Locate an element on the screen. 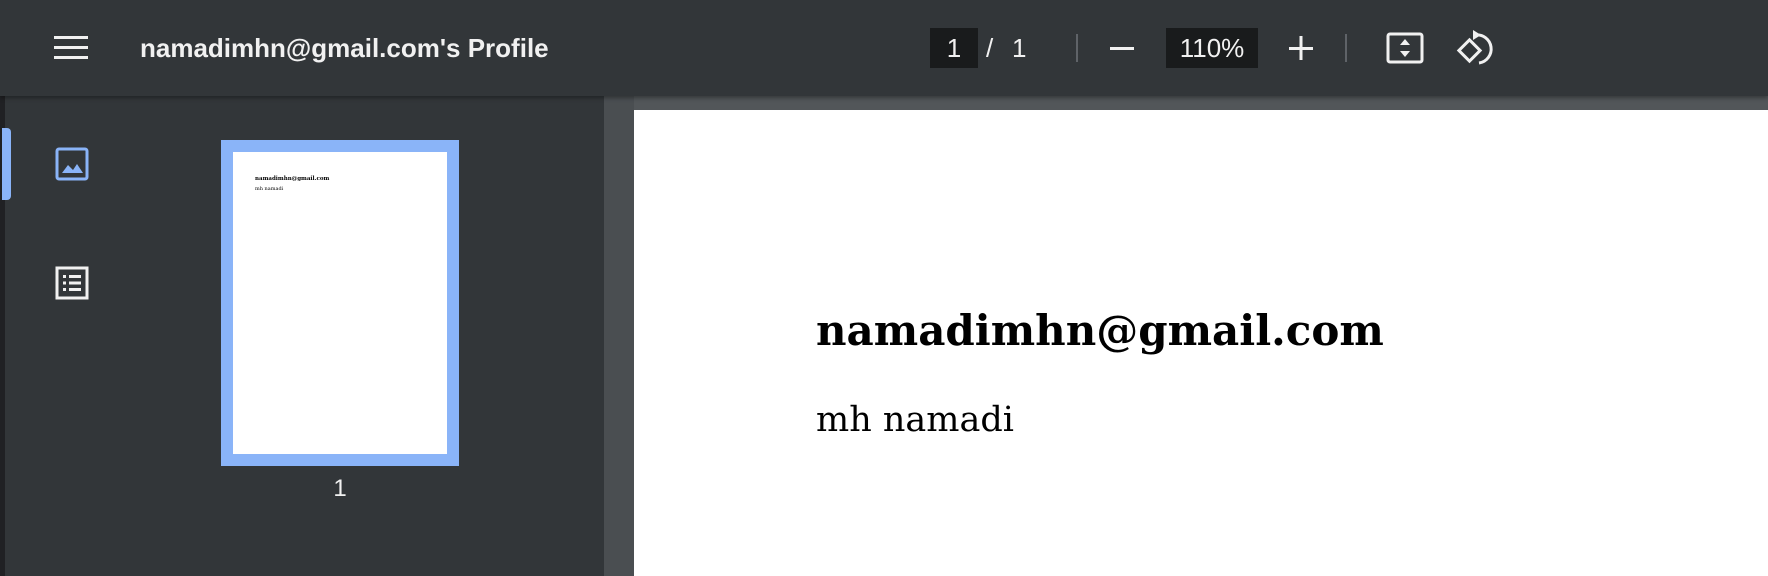 The image size is (1768, 576). outline-view-button is located at coordinates (72, 283).